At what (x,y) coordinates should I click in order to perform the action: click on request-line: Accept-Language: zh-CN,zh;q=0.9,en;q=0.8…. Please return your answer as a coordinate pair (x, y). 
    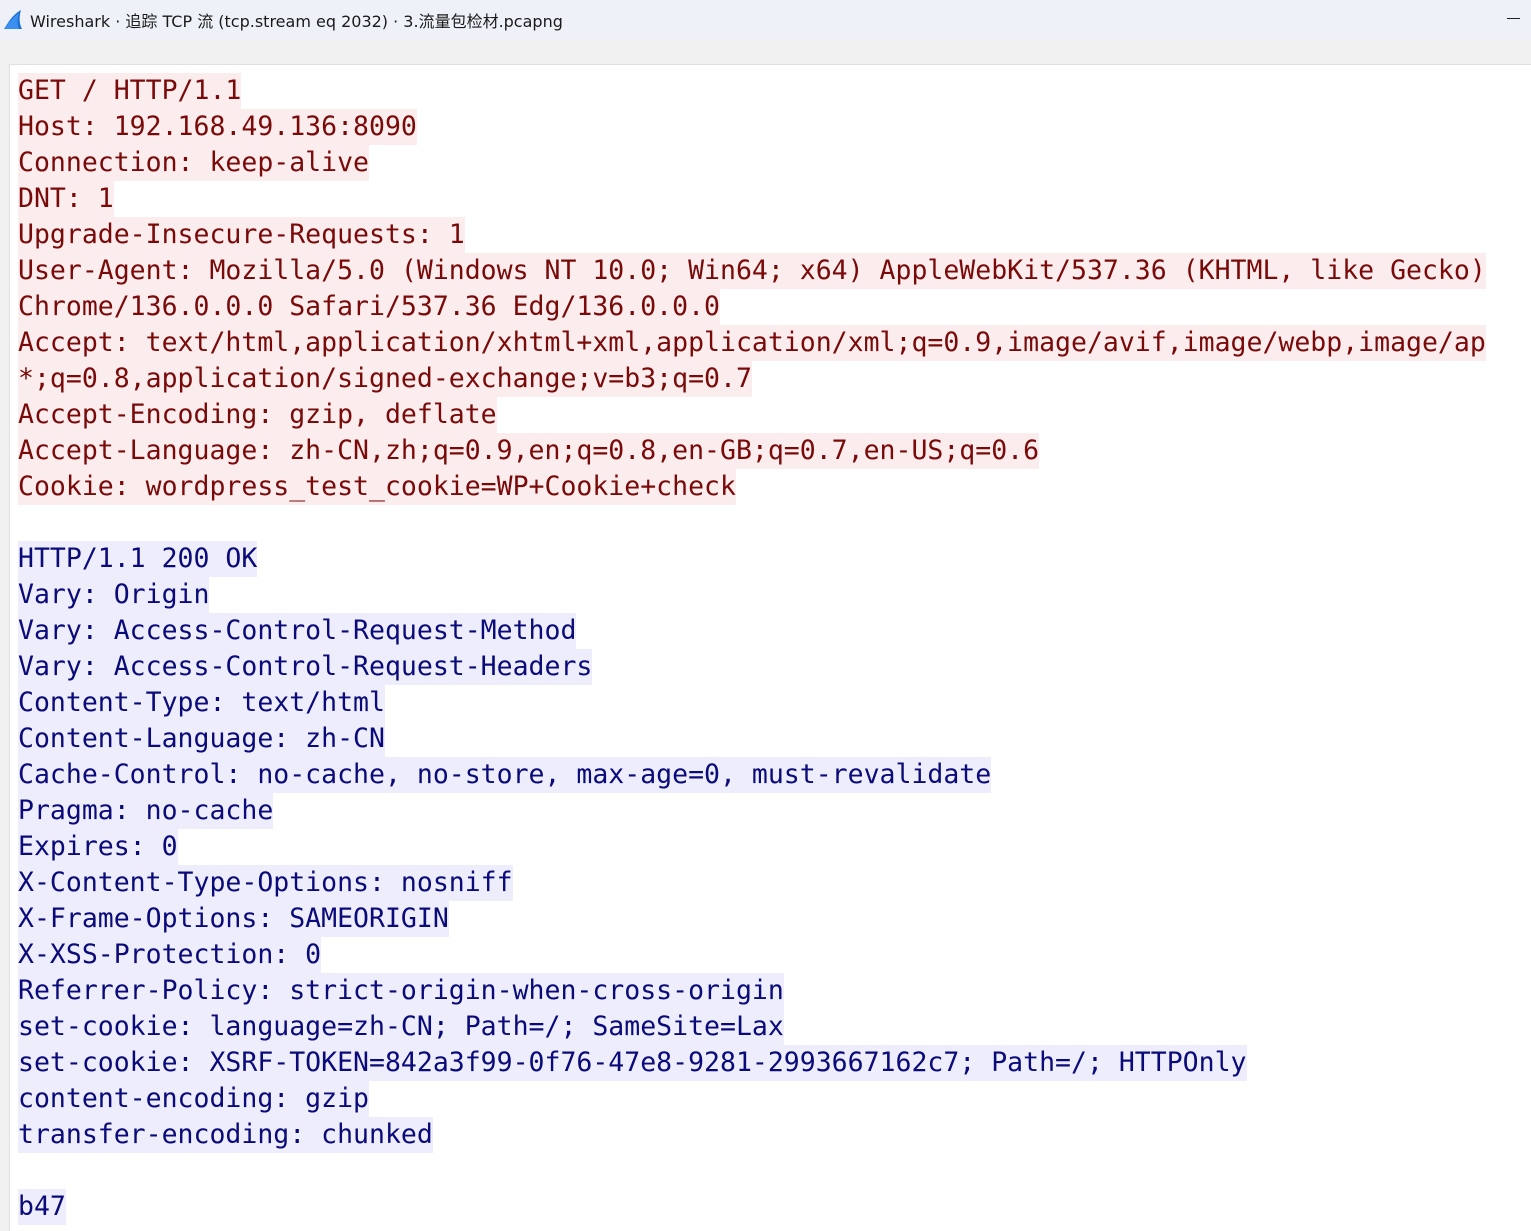
    Looking at the image, I should click on (529, 451).